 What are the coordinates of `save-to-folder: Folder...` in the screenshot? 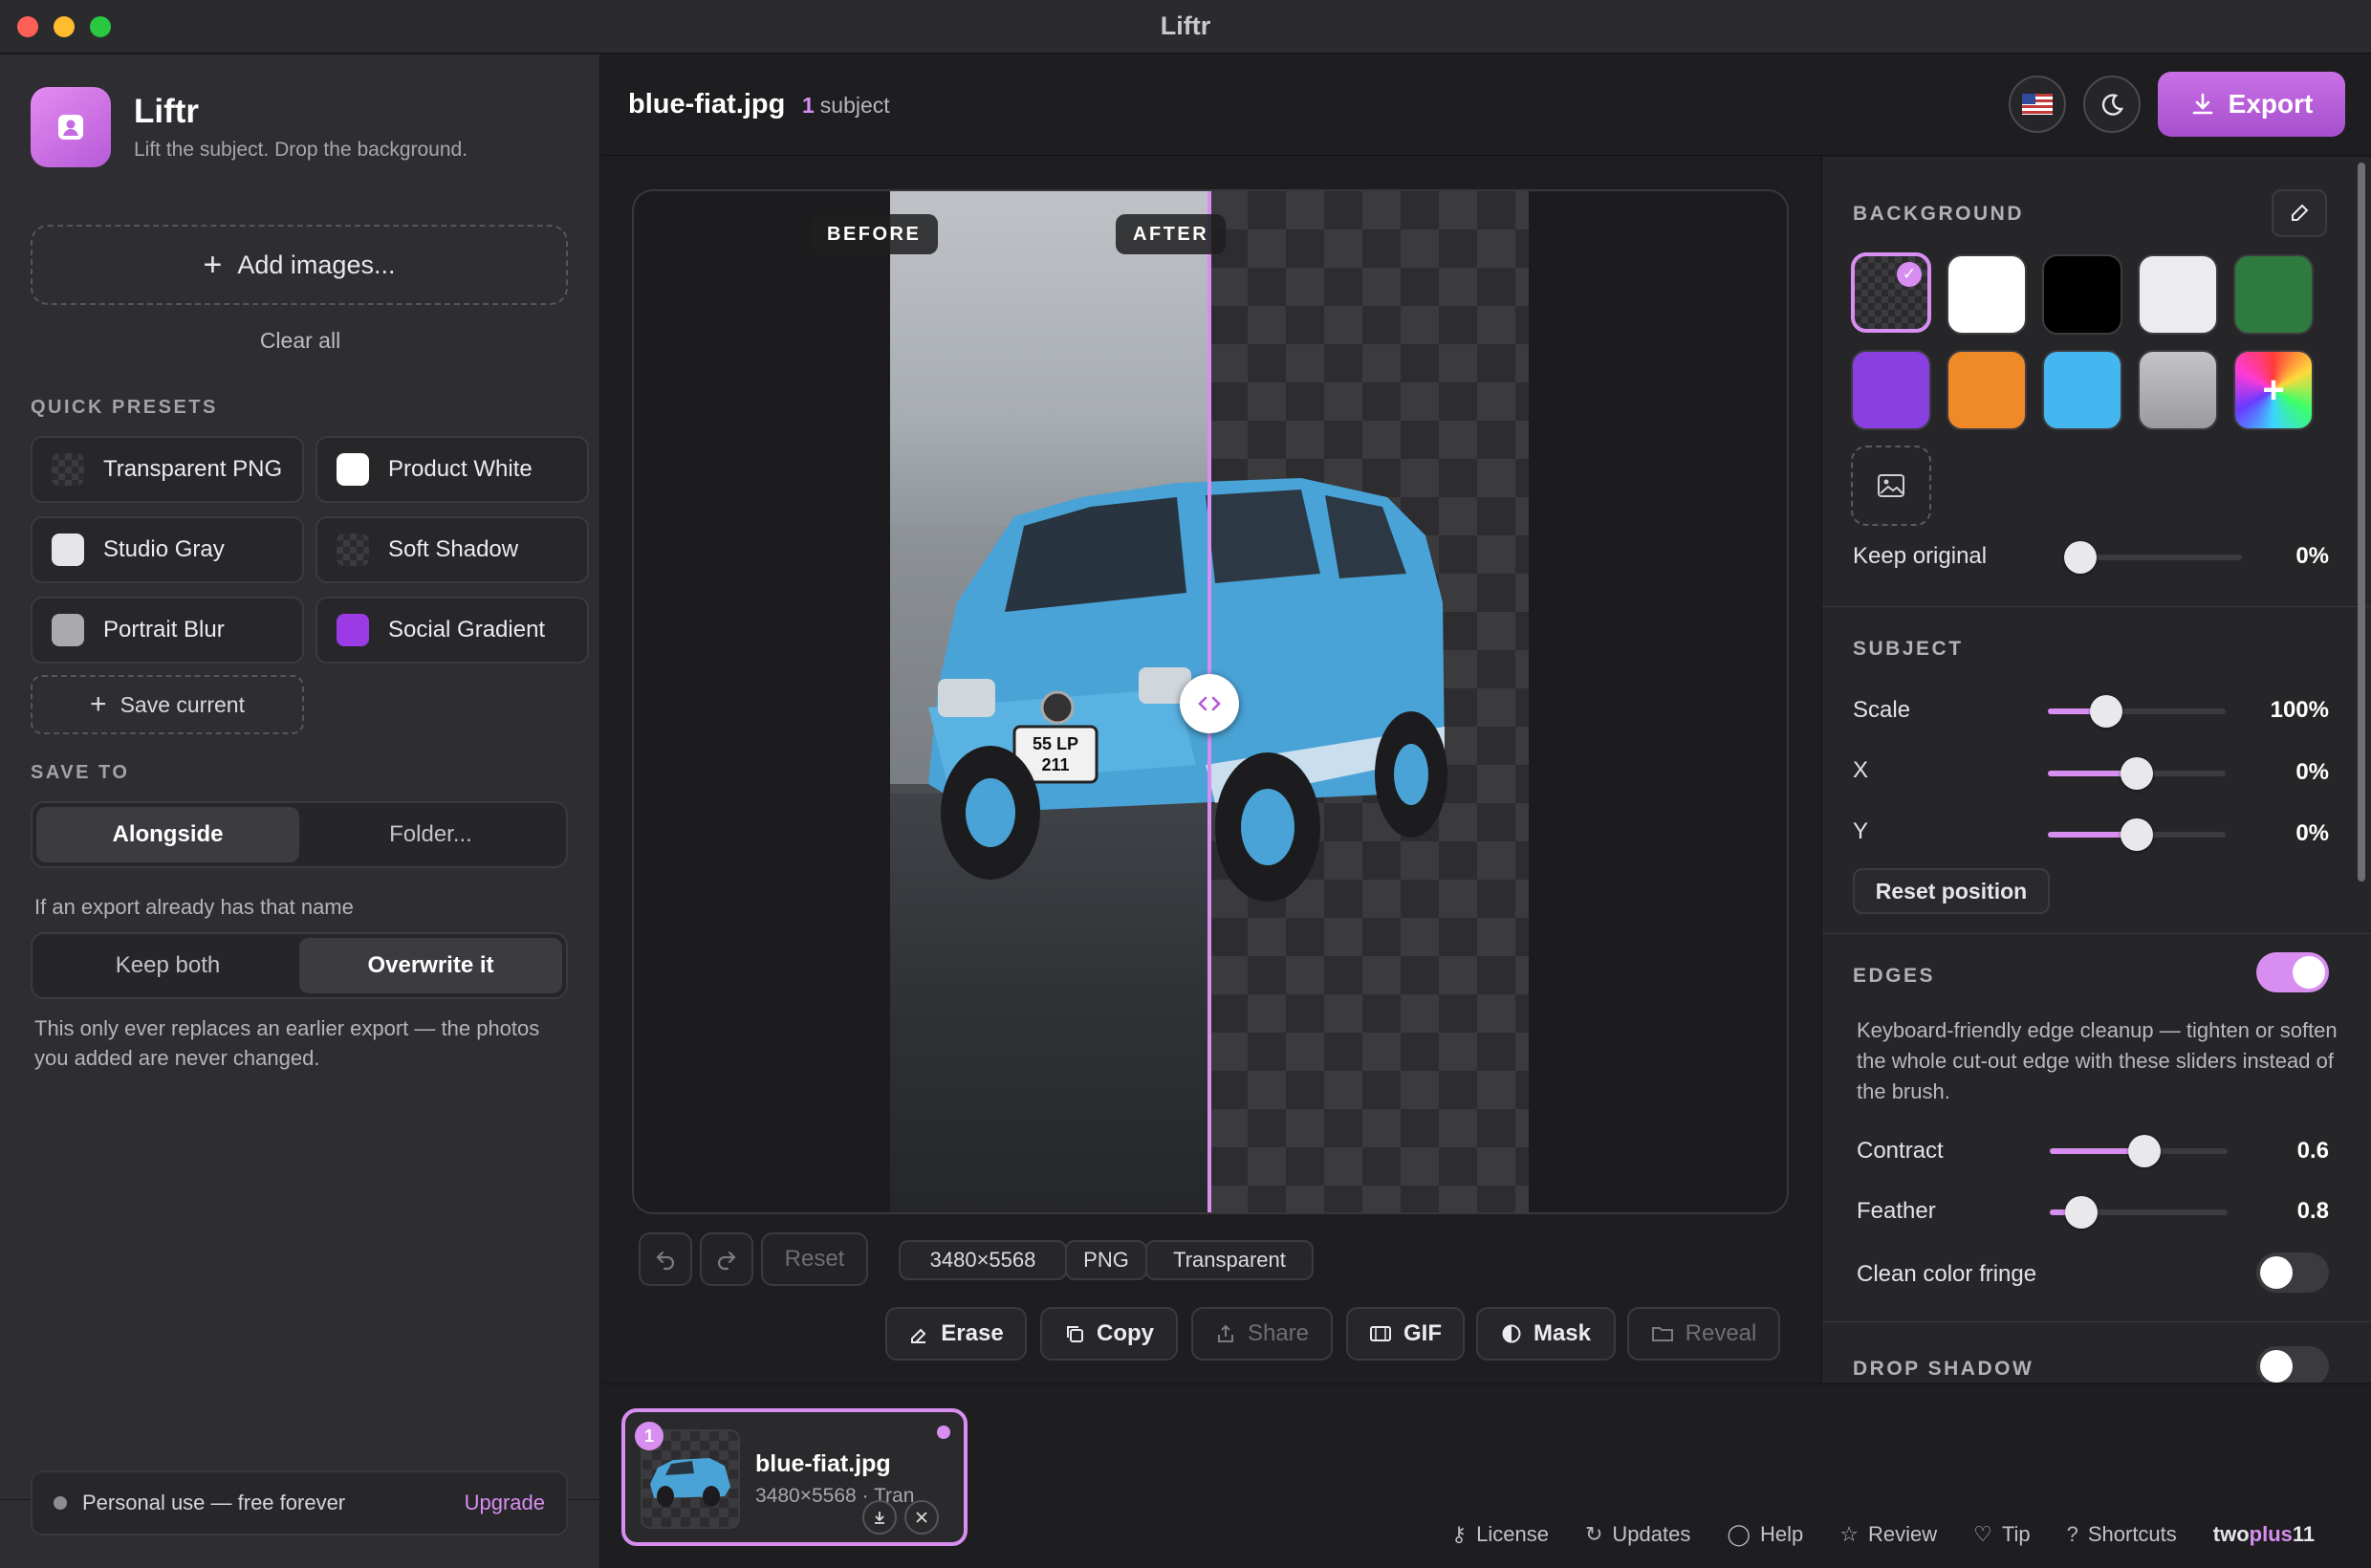 It's located at (430, 834).